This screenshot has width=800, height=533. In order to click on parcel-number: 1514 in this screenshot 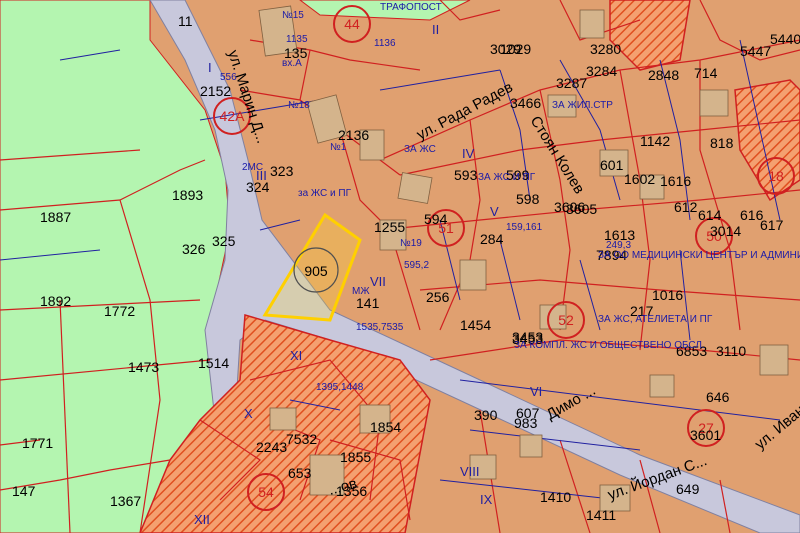, I will do `click(213, 363)`.